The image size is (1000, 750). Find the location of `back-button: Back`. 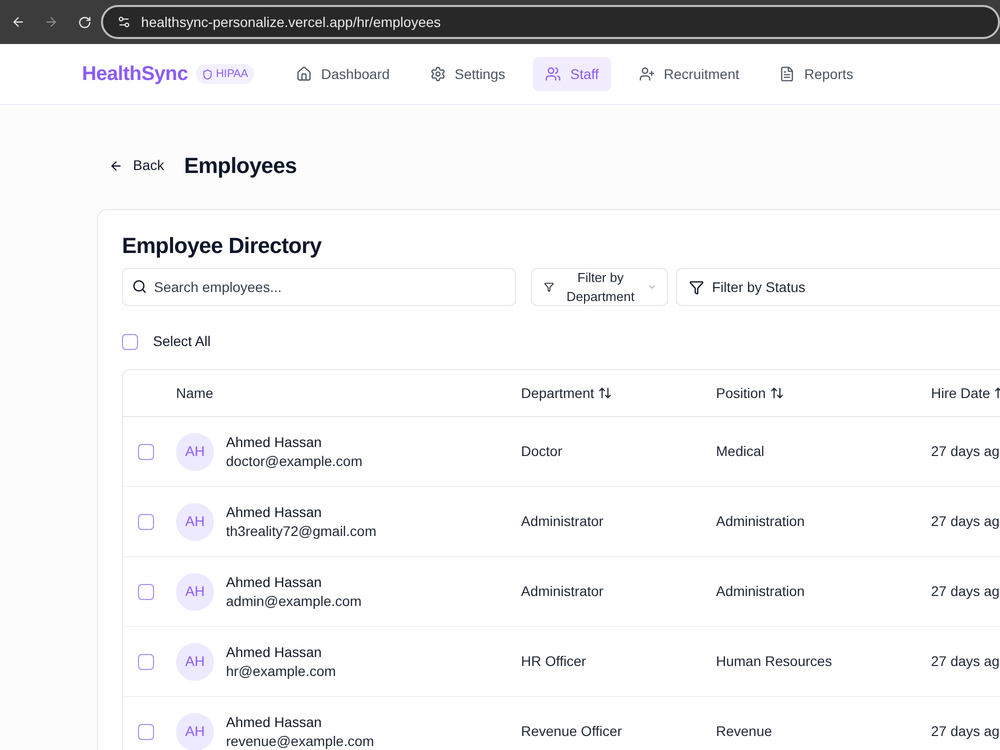

back-button: Back is located at coordinates (136, 165).